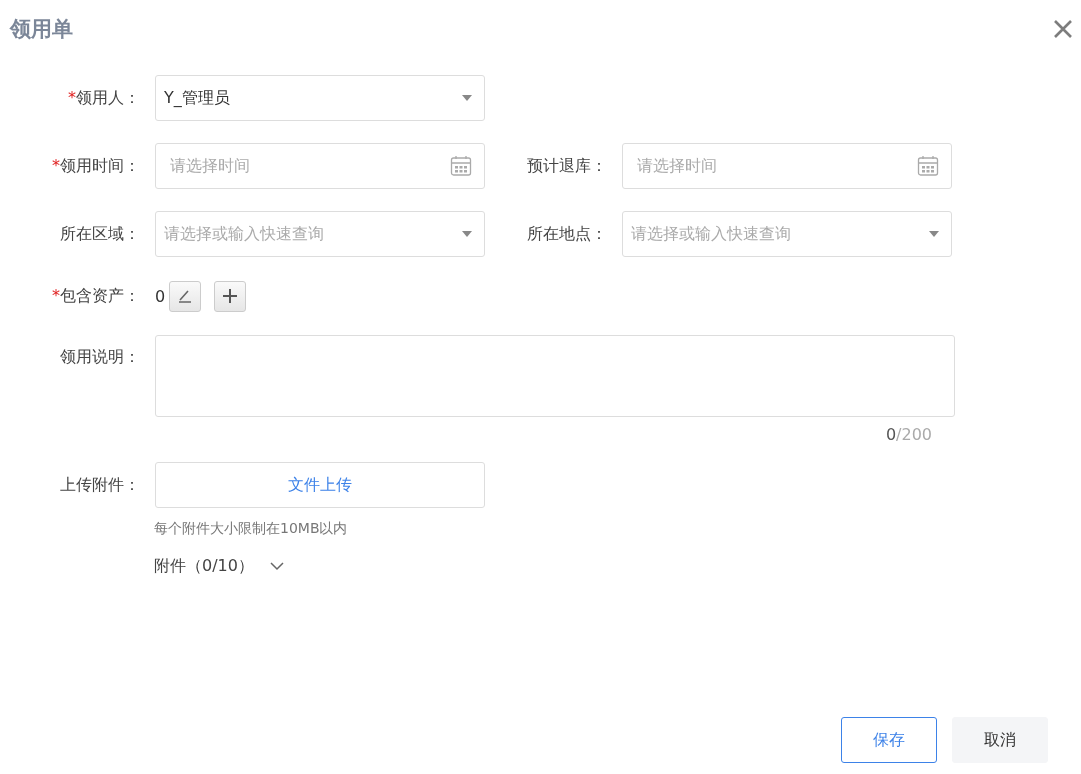 The height and width of the screenshot is (774, 1081). What do you see at coordinates (41, 29) in the screenshot?
I see `dialog-title: 领用单` at bounding box center [41, 29].